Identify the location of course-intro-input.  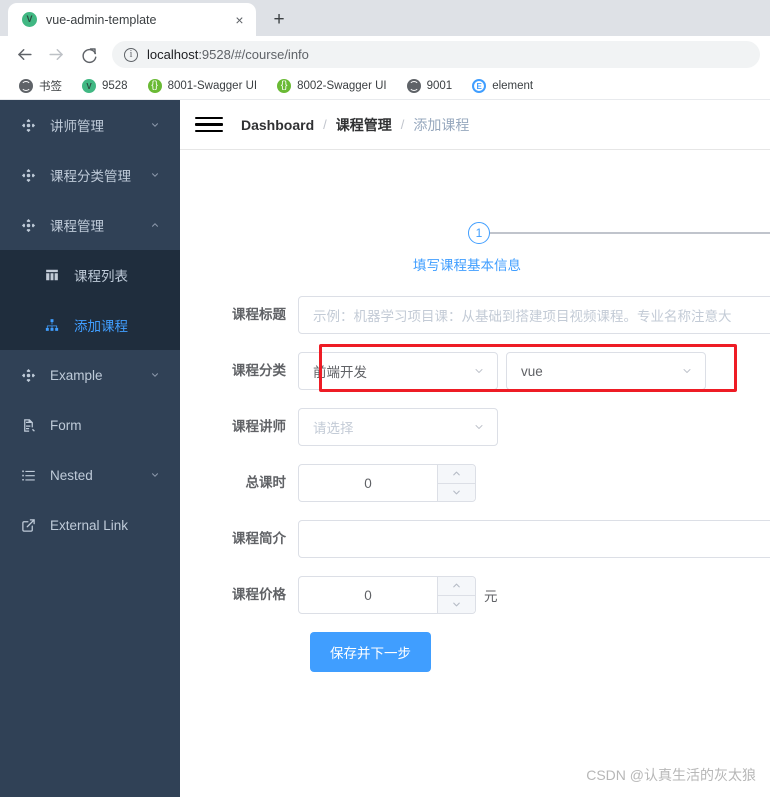
(534, 539).